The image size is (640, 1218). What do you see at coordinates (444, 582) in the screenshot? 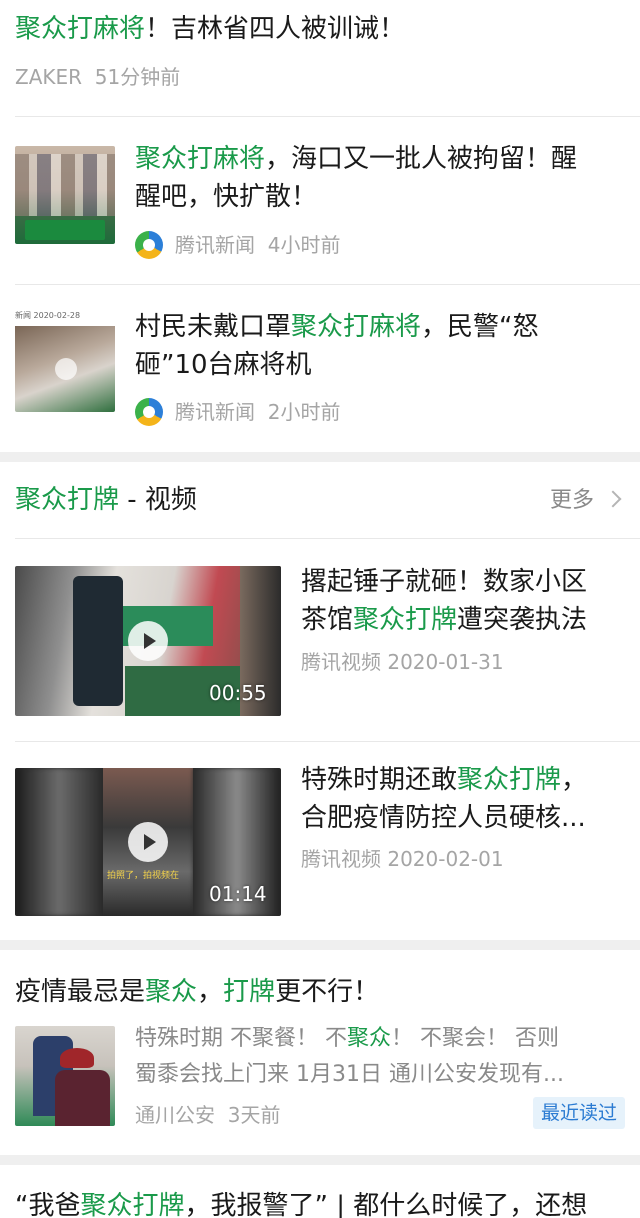
I see `title-text: 撂起锤子就砸！数家小区` at bounding box center [444, 582].